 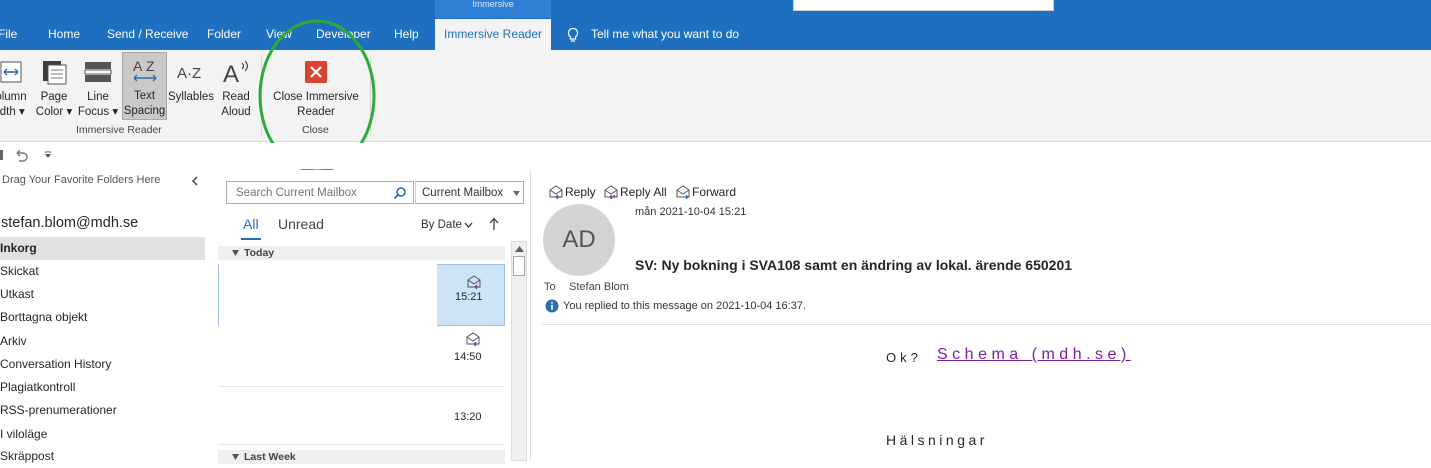 I want to click on group-header-today: Today, so click(x=361, y=253).